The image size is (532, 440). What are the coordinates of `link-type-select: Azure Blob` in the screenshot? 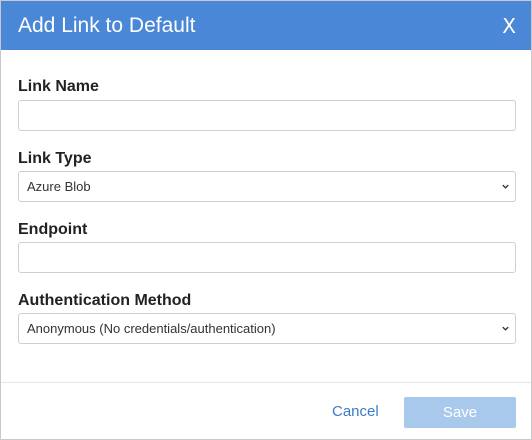 It's located at (267, 186).